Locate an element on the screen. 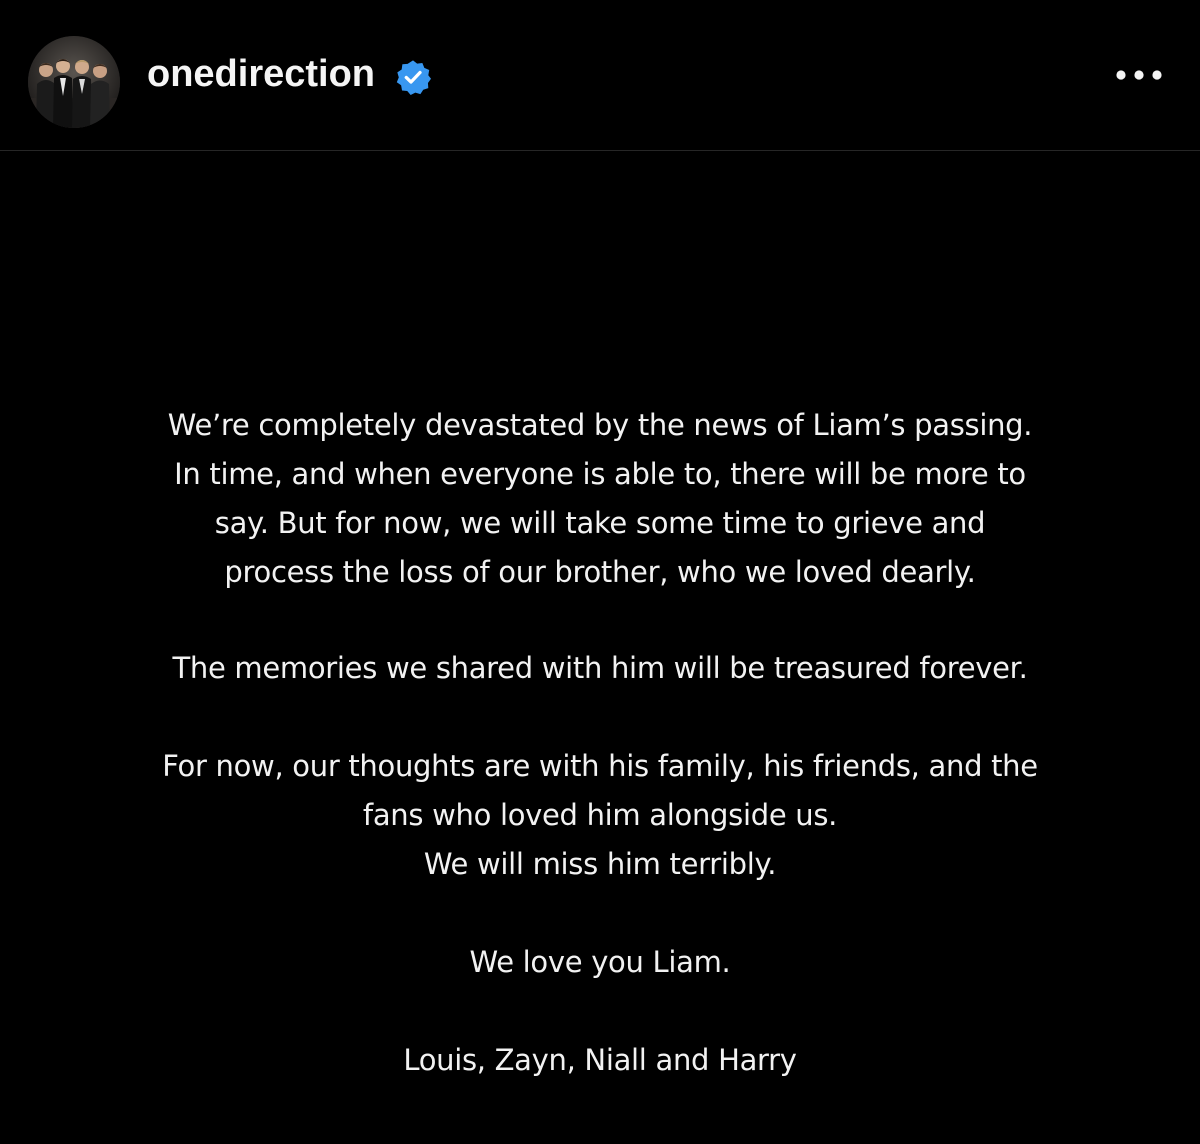  more-horizontal-icon is located at coordinates (1139, 75).